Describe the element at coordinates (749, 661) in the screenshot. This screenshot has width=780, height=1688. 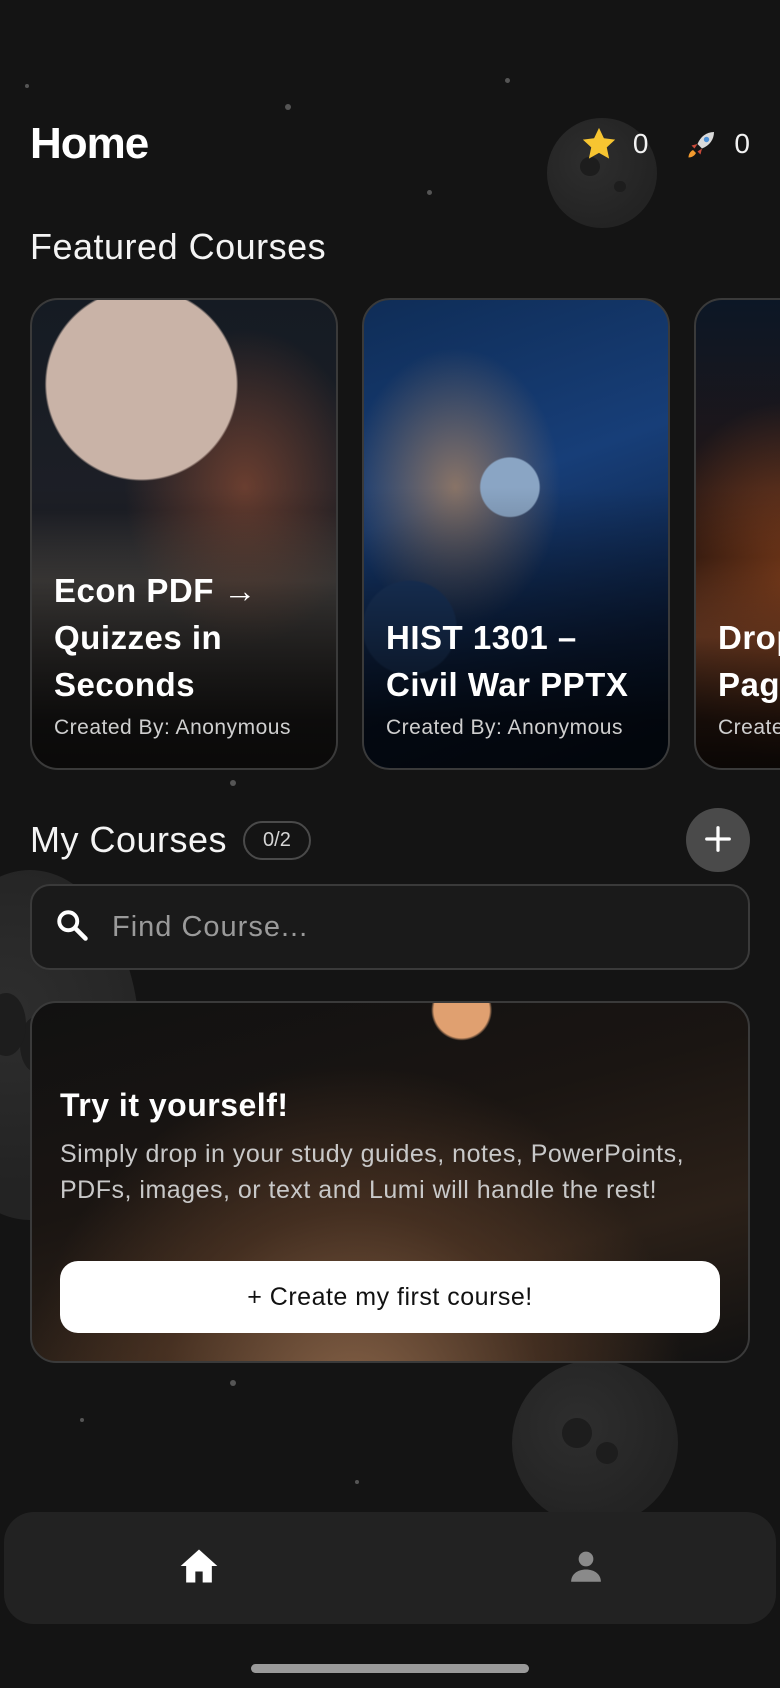
I see `card-title: Drop Pag` at that location.